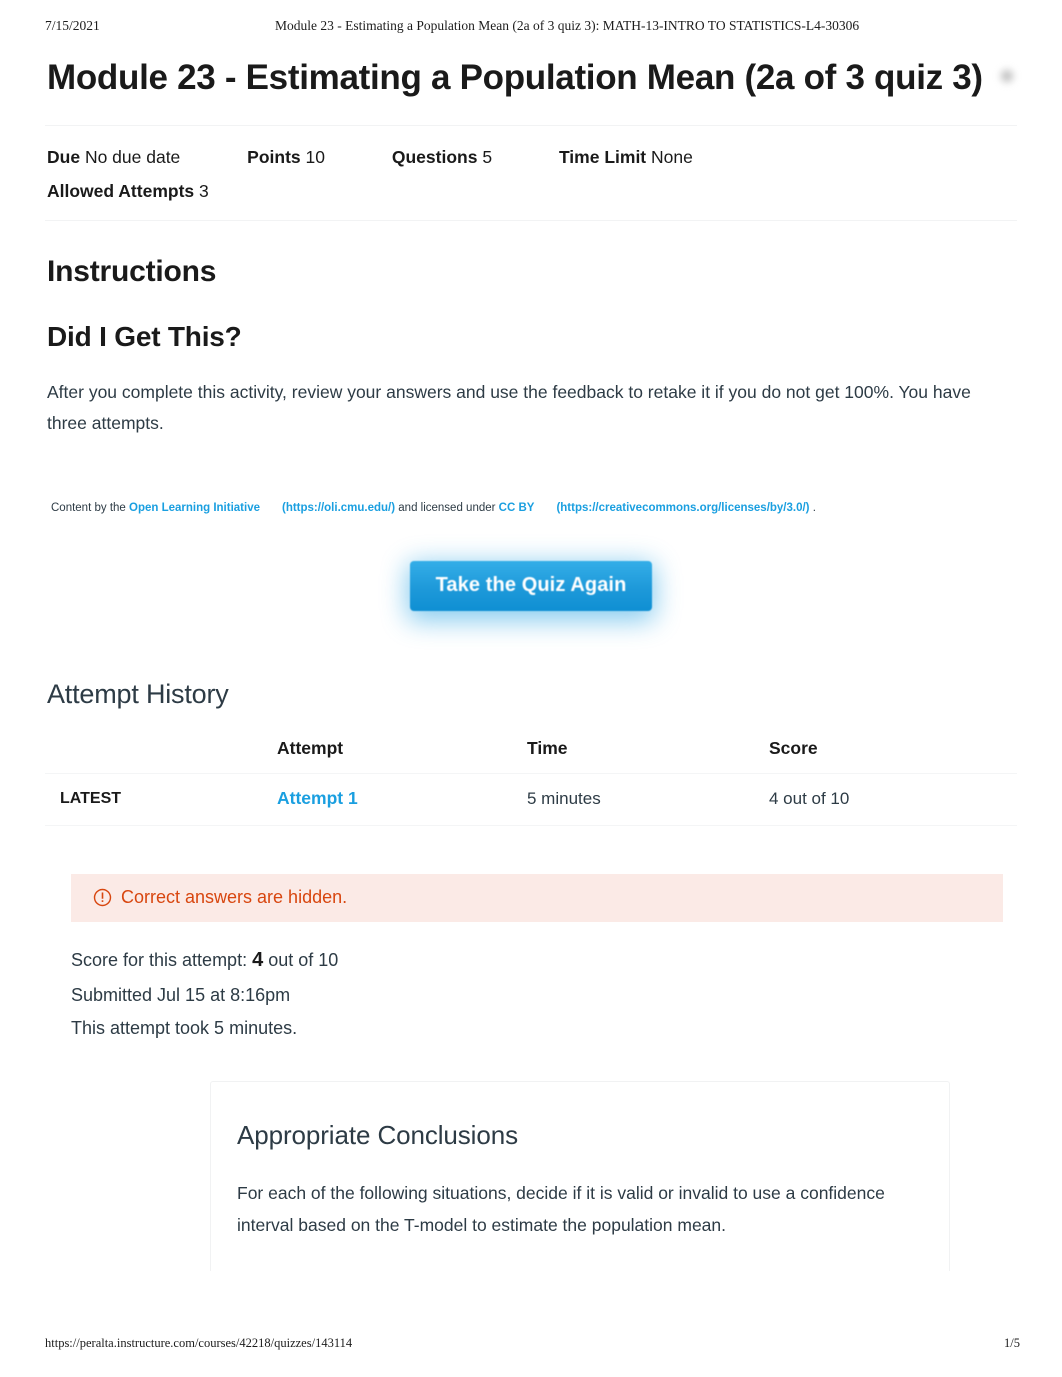 The width and height of the screenshot is (1062, 1377). I want to click on score-prefix: Score for this attempt:, so click(162, 960).